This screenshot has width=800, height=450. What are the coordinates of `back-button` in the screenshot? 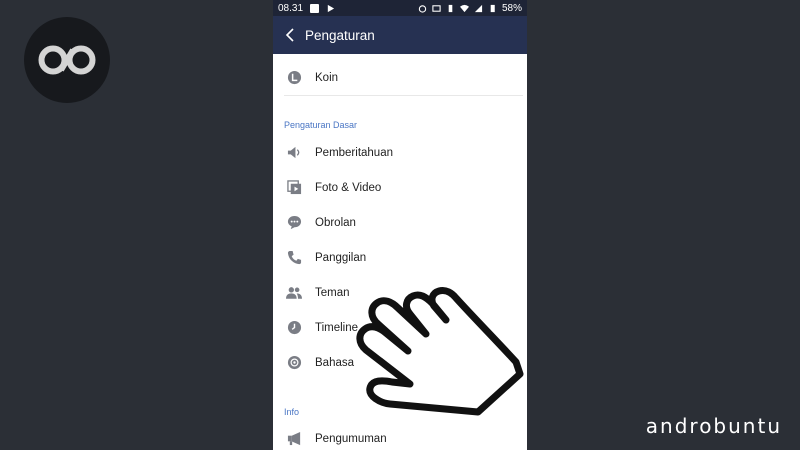 It's located at (290, 35).